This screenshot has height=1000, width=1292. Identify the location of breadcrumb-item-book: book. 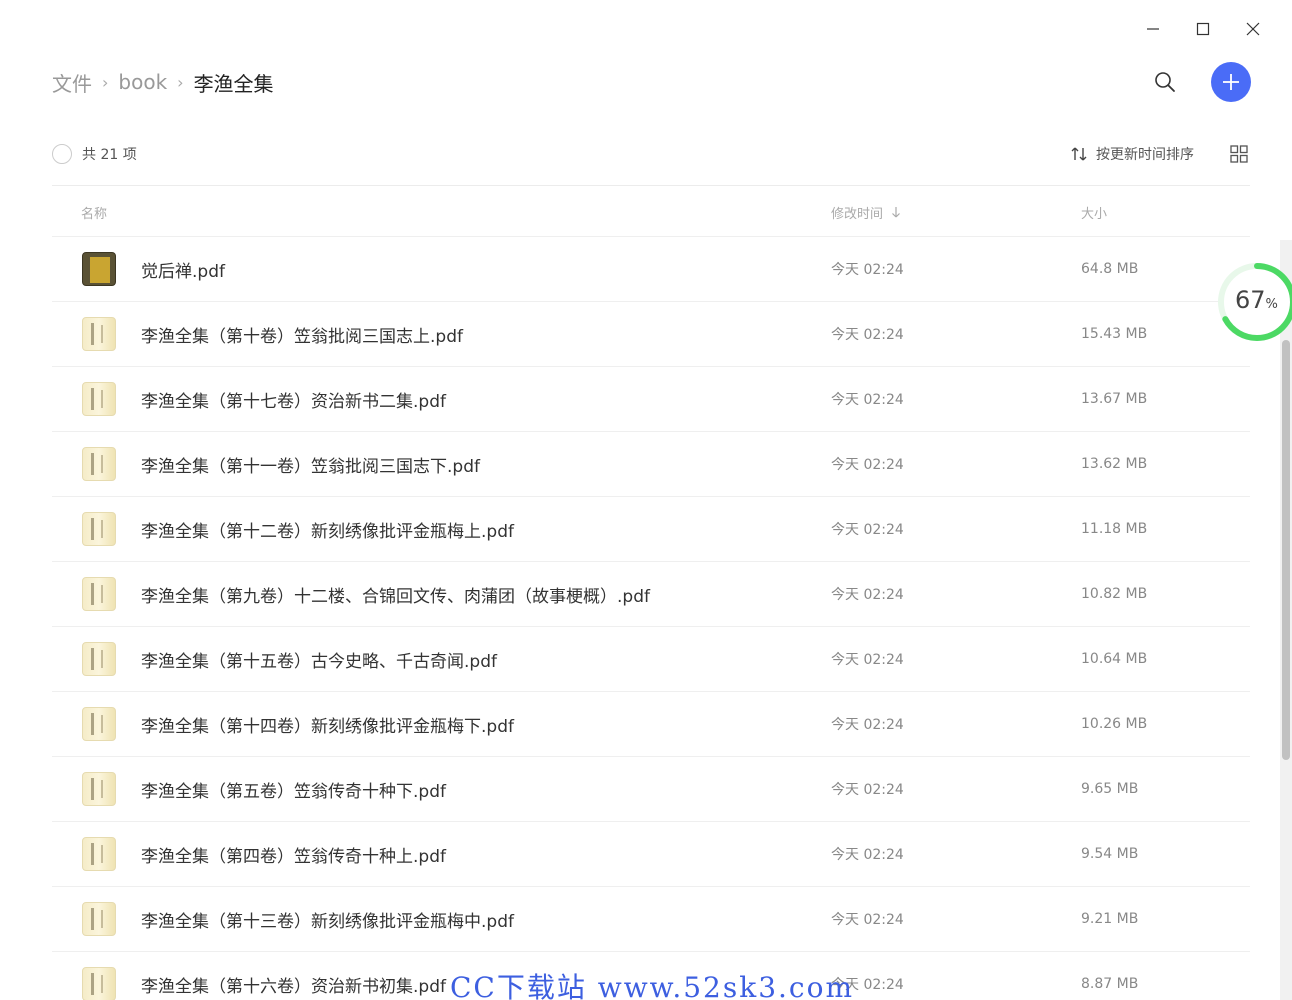
(142, 82).